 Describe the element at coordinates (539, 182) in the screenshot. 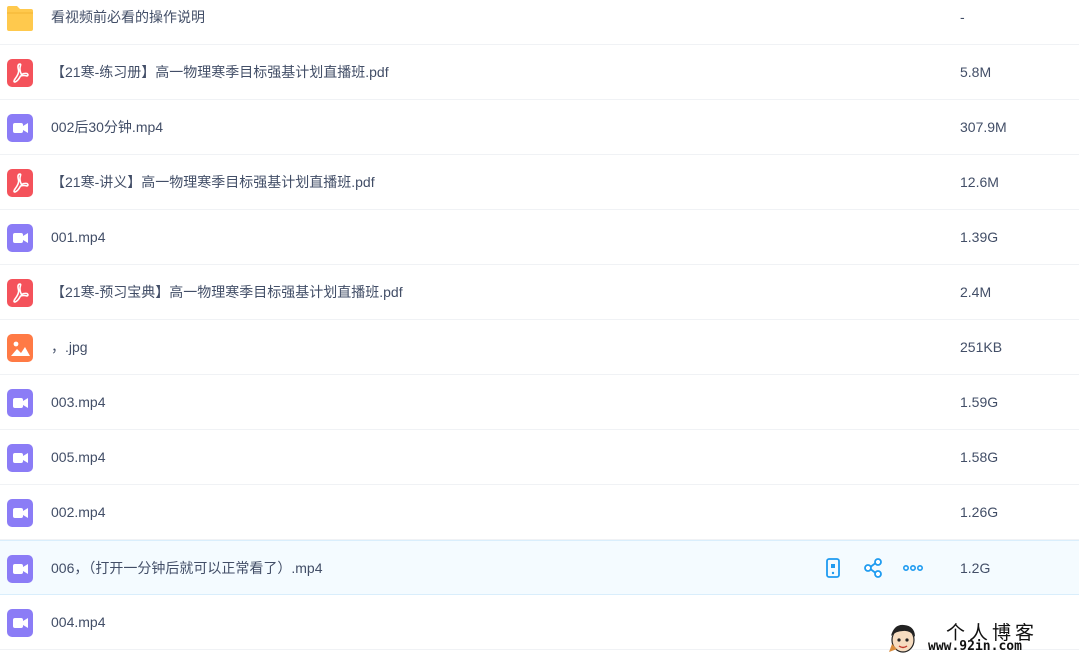

I see `file-row: 【21寒-讲义】高一物理寒季目标强基计划直播班.pdf 12.6M` at that location.